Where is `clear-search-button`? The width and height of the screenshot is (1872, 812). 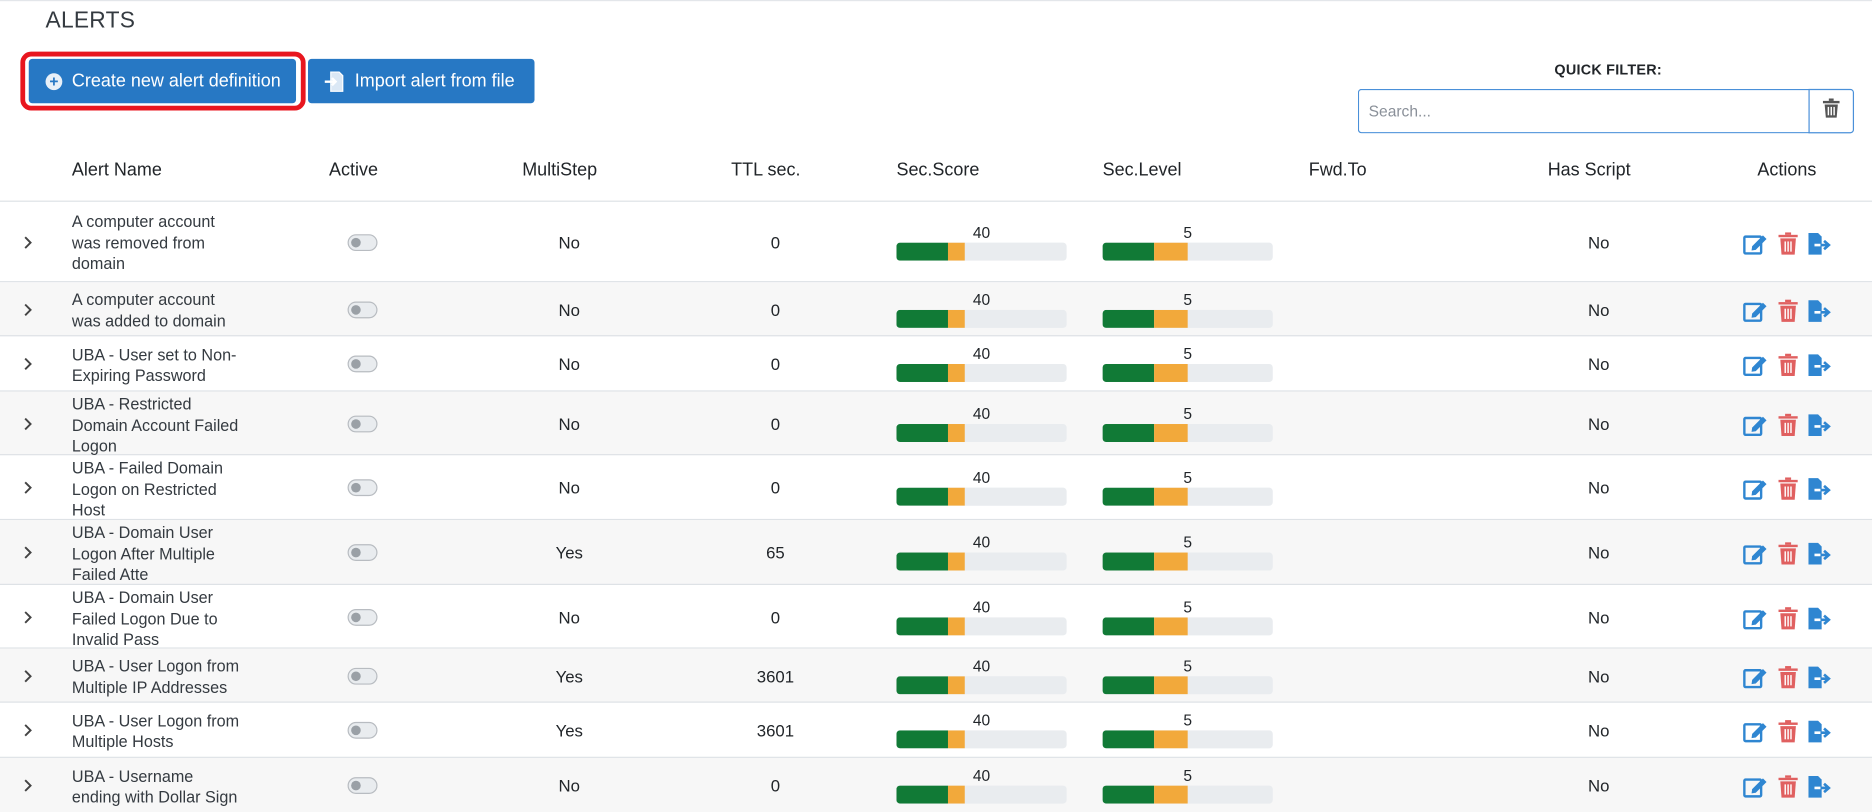 clear-search-button is located at coordinates (1831, 111).